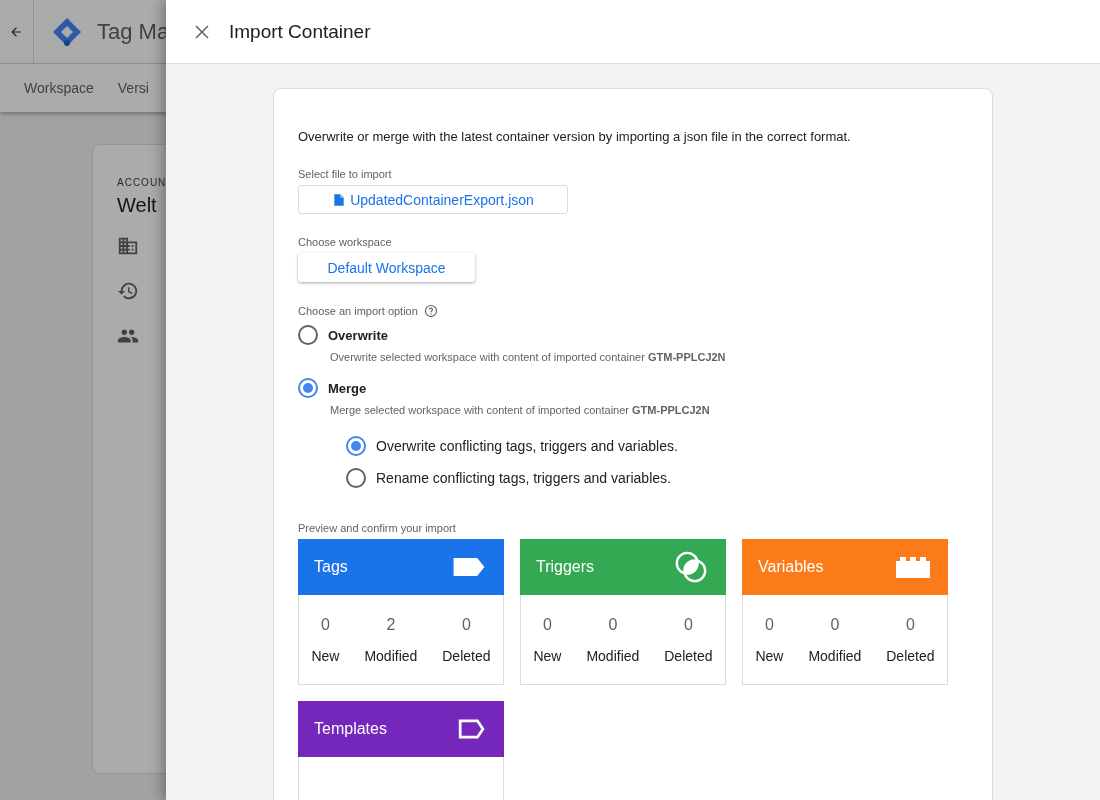 This screenshot has height=800, width=1100. What do you see at coordinates (472, 729) in the screenshot?
I see `tag-outline-icon` at bounding box center [472, 729].